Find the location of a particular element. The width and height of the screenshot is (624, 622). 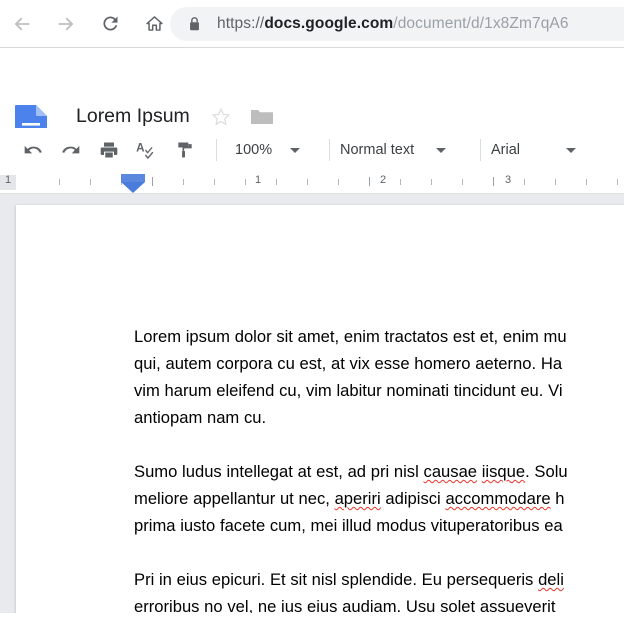

back-arrow-icon is located at coordinates (22, 23).